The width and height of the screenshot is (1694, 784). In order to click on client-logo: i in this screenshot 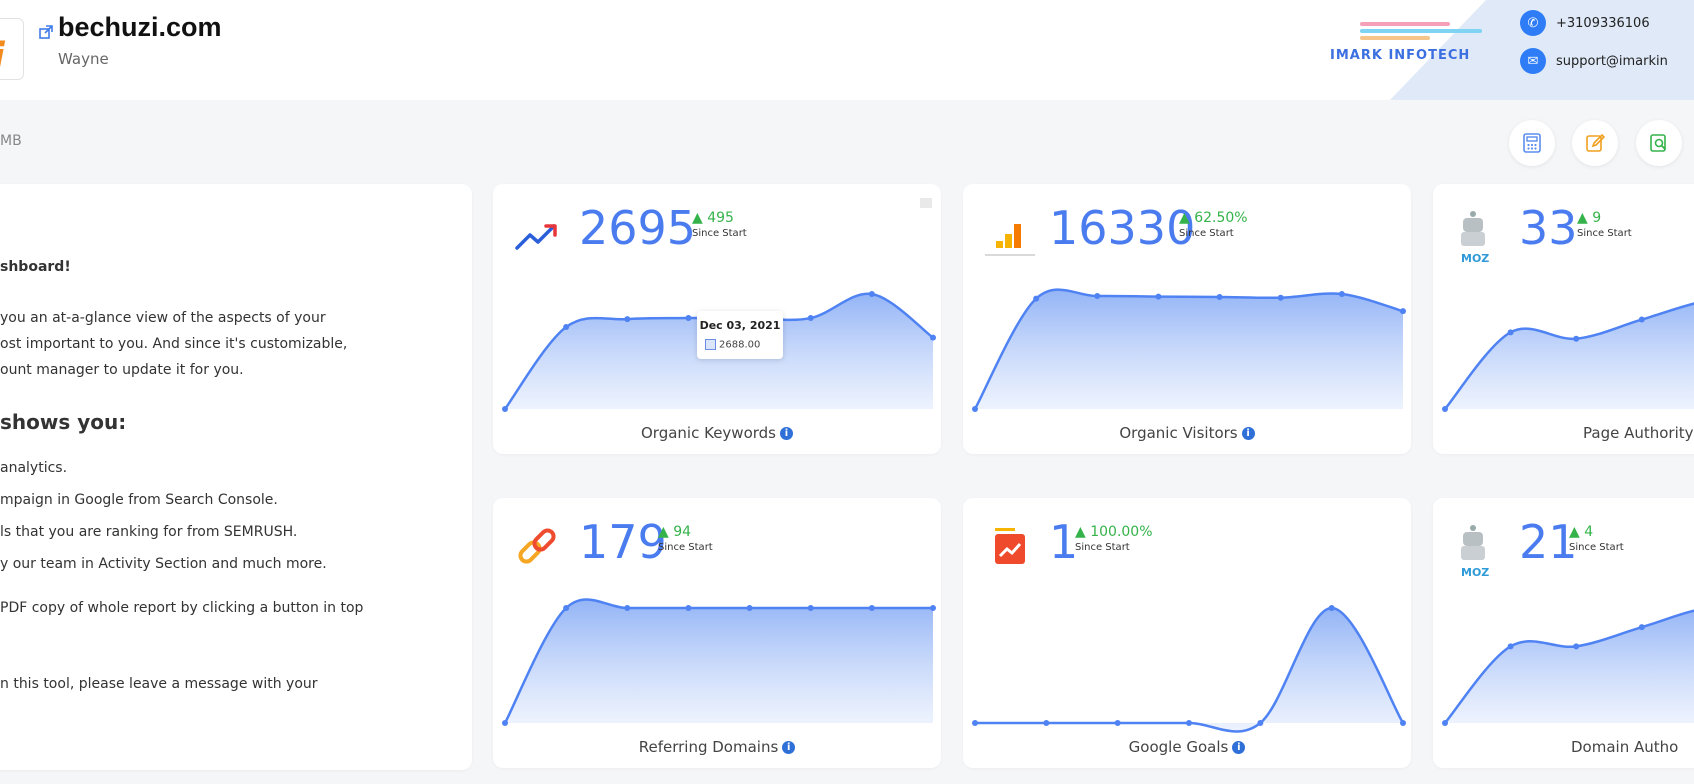, I will do `click(12, 49)`.